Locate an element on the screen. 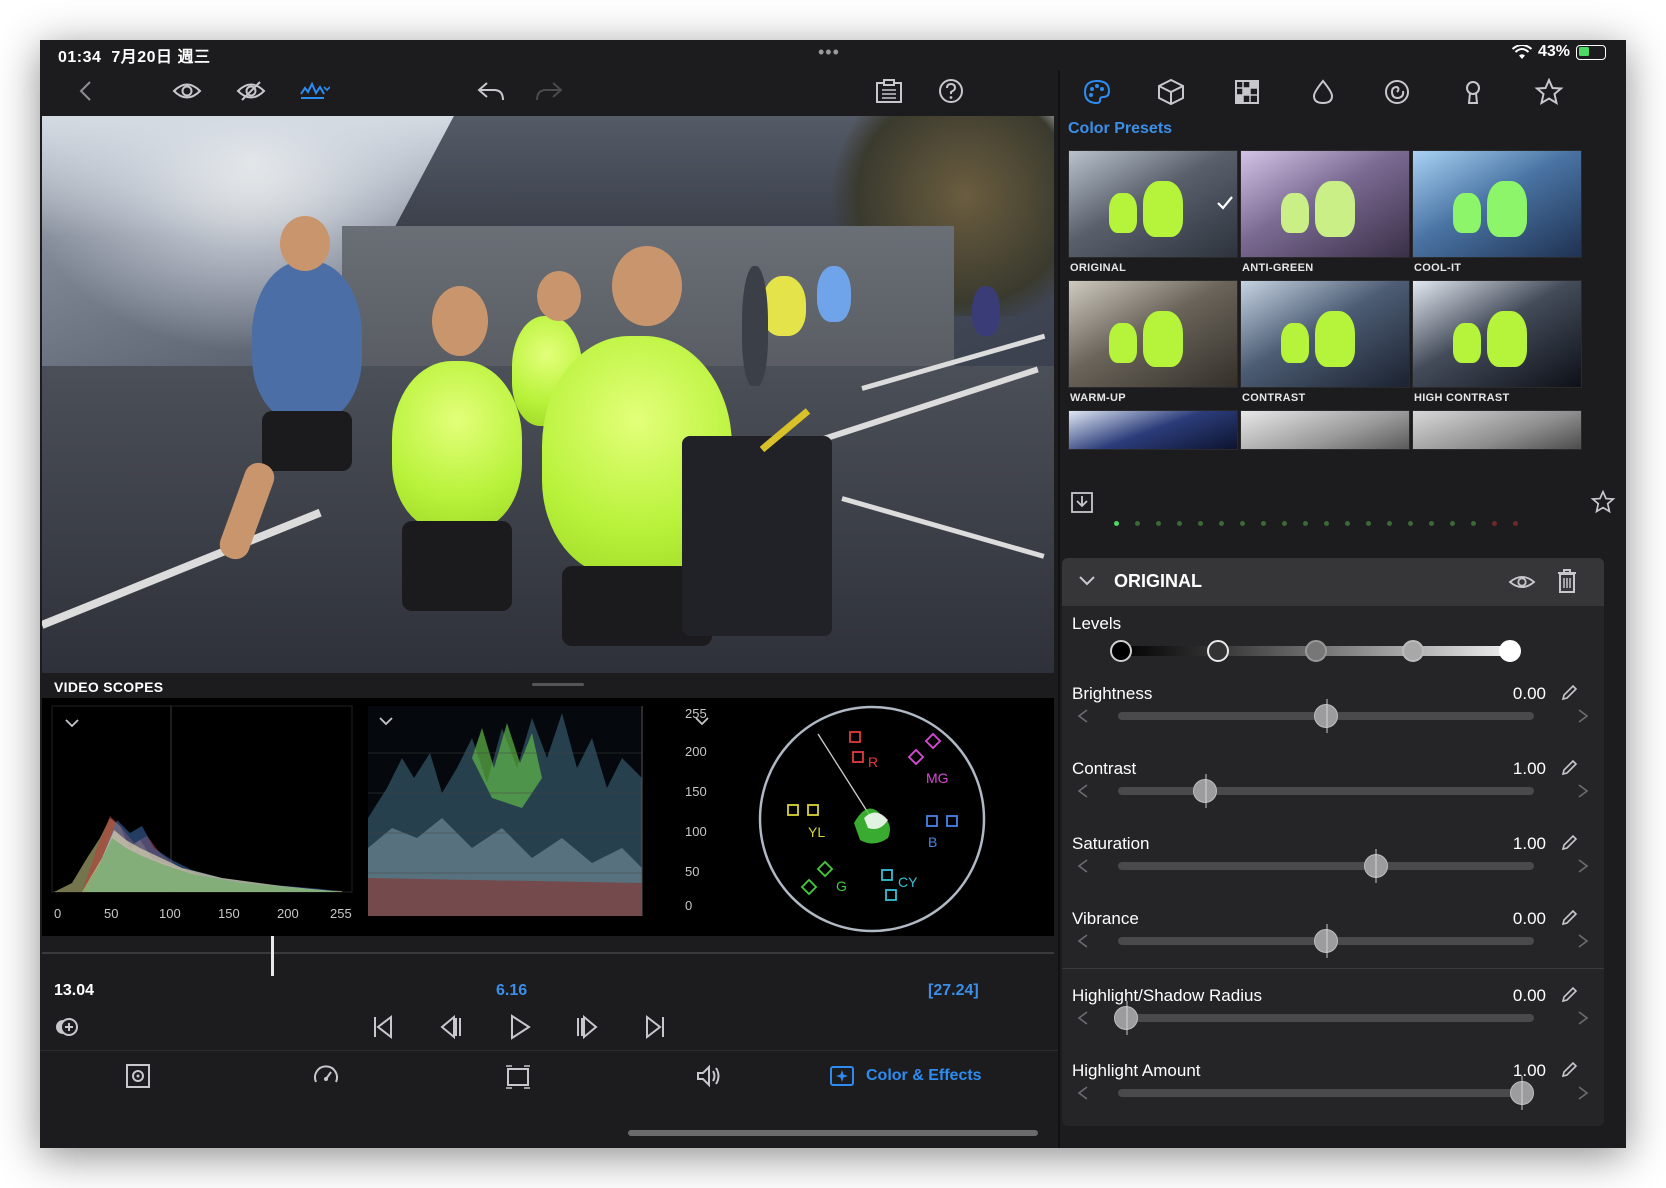  home-indicator is located at coordinates (833, 1133).